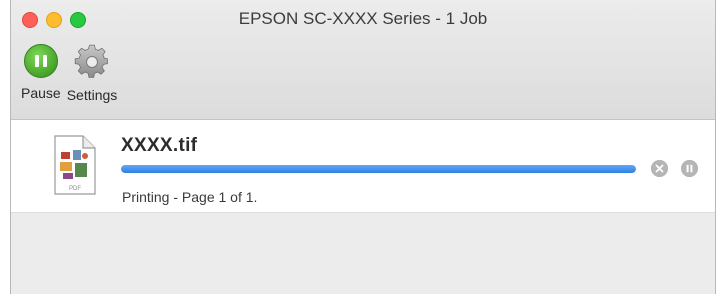  Describe the element at coordinates (159, 145) in the screenshot. I see `job-name: XXXX.tif` at that location.